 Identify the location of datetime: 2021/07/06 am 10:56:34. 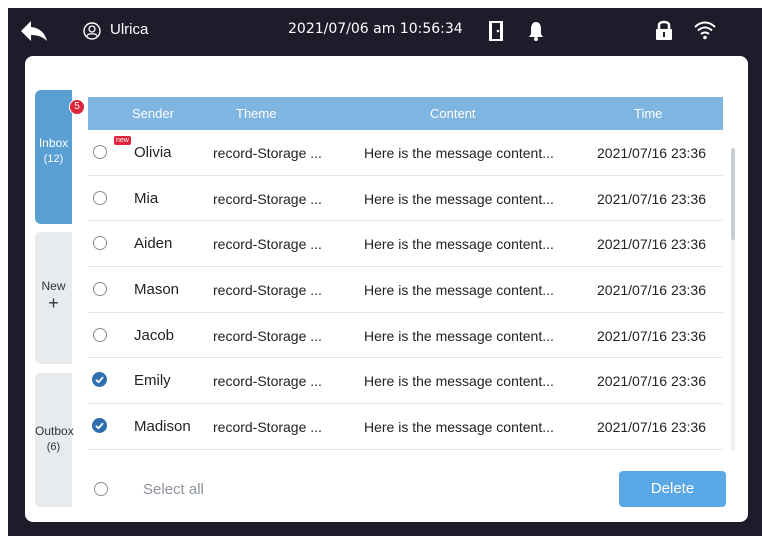
(375, 29).